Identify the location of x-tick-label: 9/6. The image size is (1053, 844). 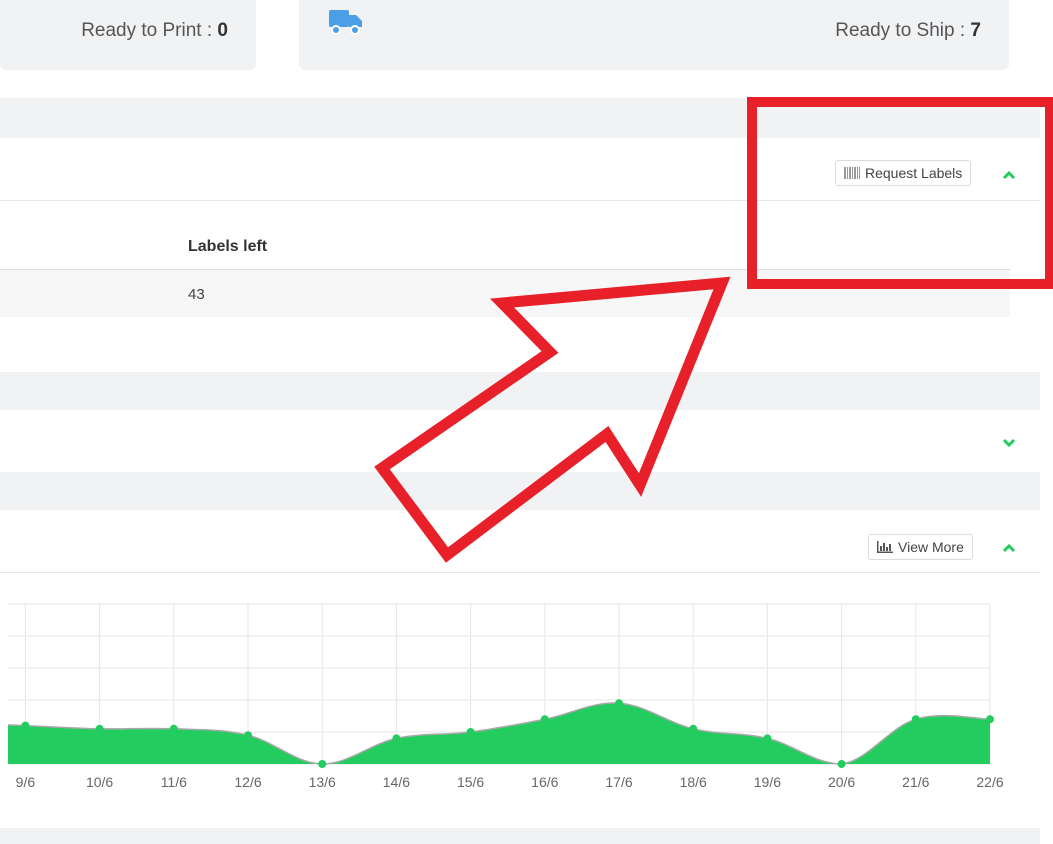
(26, 782).